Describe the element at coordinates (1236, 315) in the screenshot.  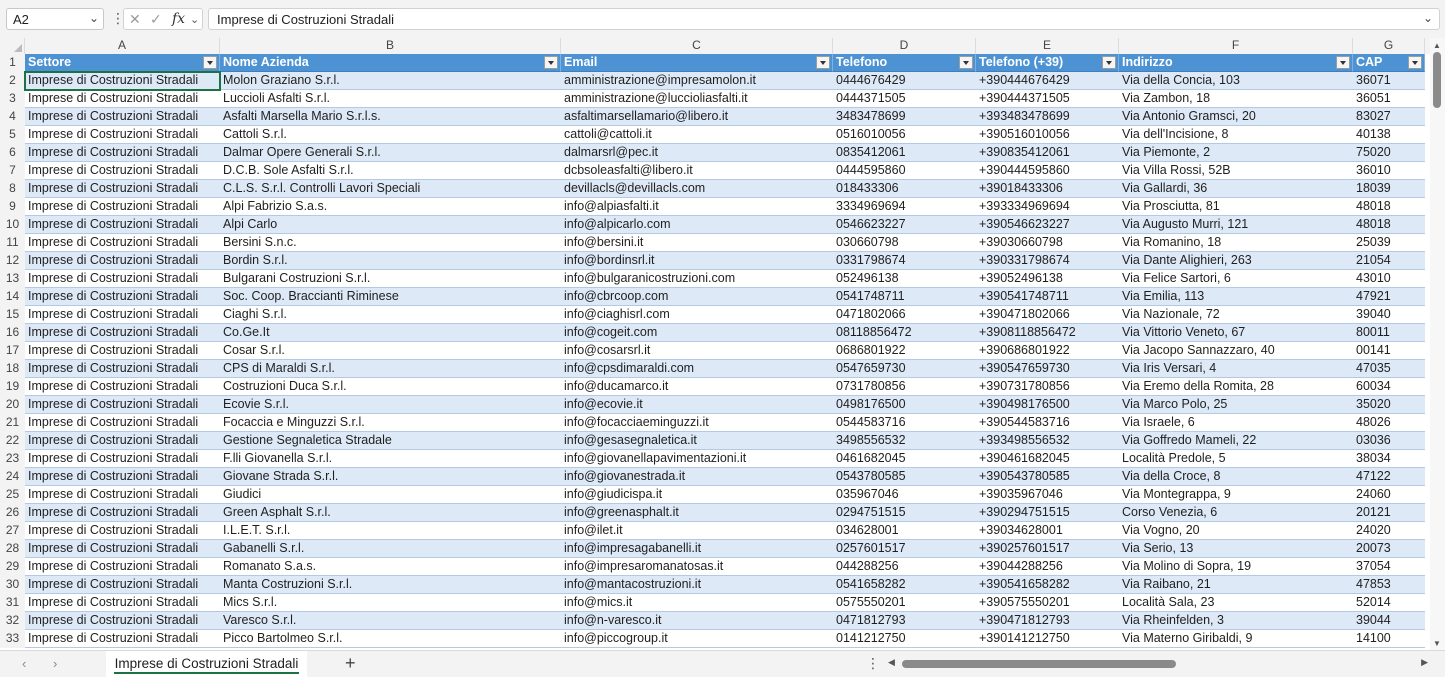
I see `table-cell: Via Nazionale, 72` at that location.